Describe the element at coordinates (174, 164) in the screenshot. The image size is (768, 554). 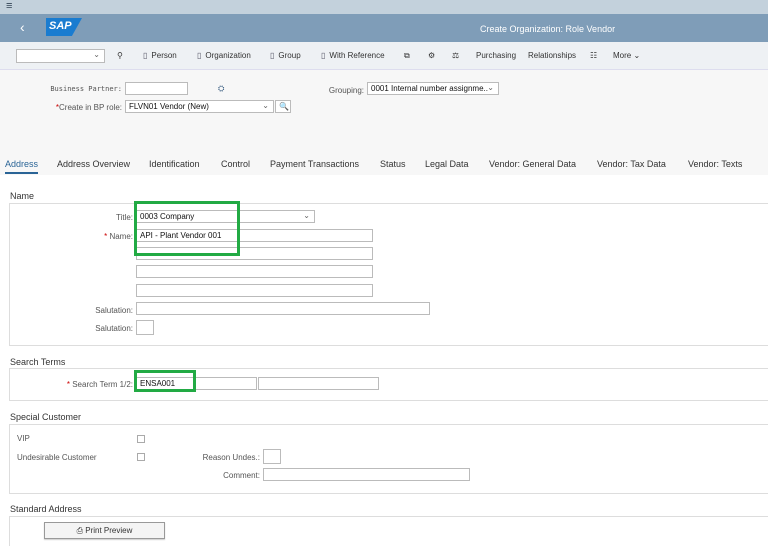
I see `tab-identification: Identification` at that location.